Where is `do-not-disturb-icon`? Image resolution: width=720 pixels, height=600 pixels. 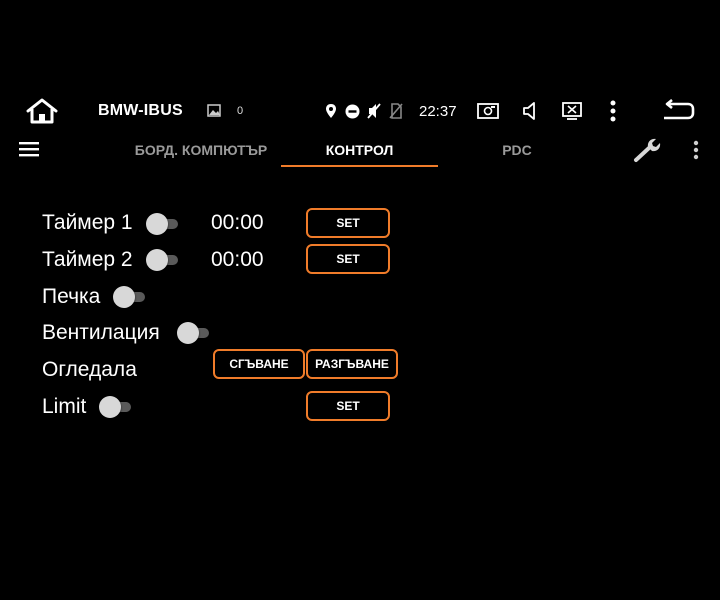 do-not-disturb-icon is located at coordinates (352, 111).